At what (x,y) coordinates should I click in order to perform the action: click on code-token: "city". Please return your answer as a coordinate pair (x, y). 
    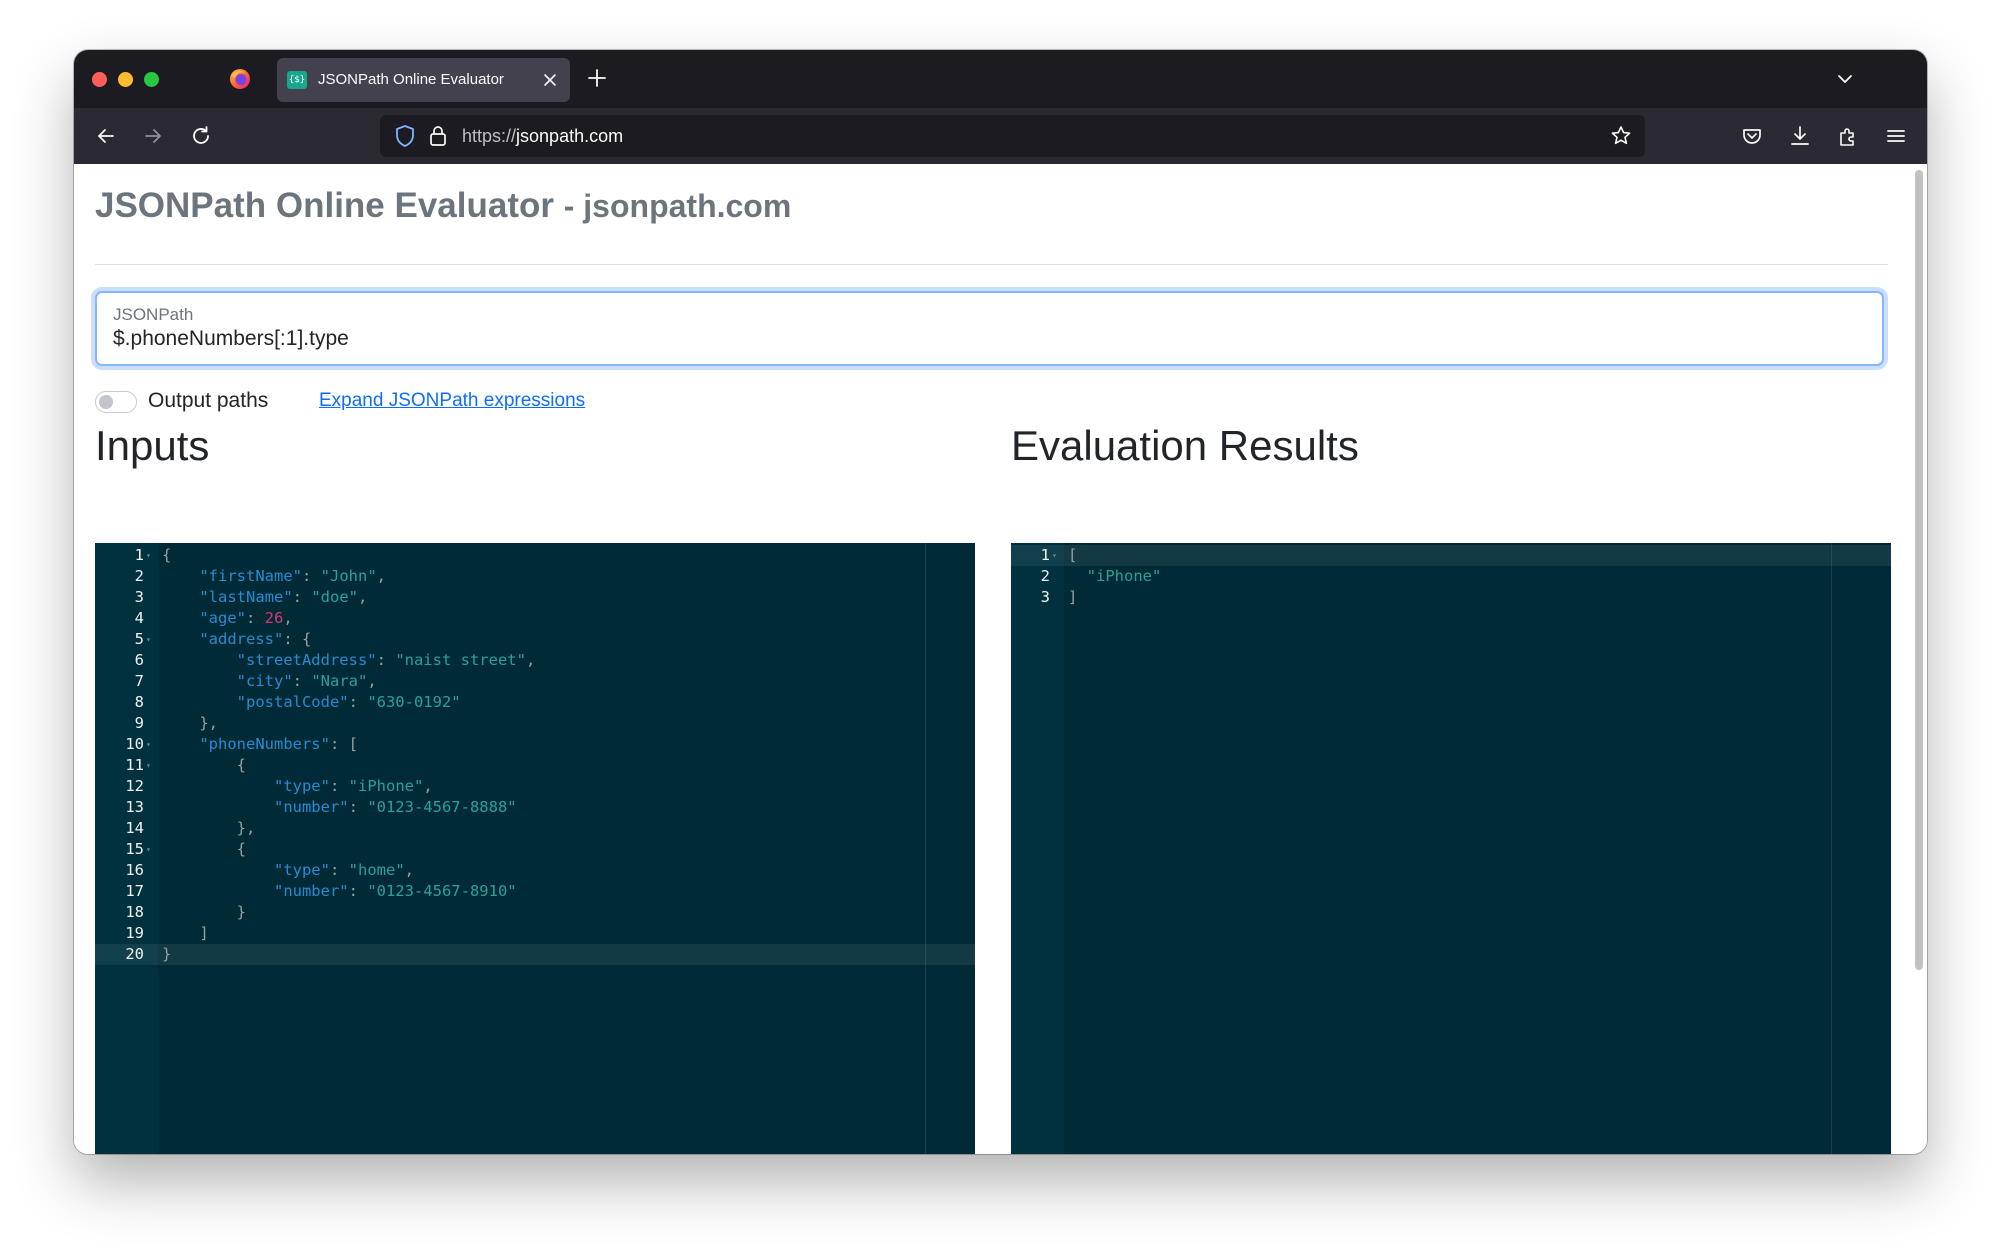
    Looking at the image, I should click on (264, 681).